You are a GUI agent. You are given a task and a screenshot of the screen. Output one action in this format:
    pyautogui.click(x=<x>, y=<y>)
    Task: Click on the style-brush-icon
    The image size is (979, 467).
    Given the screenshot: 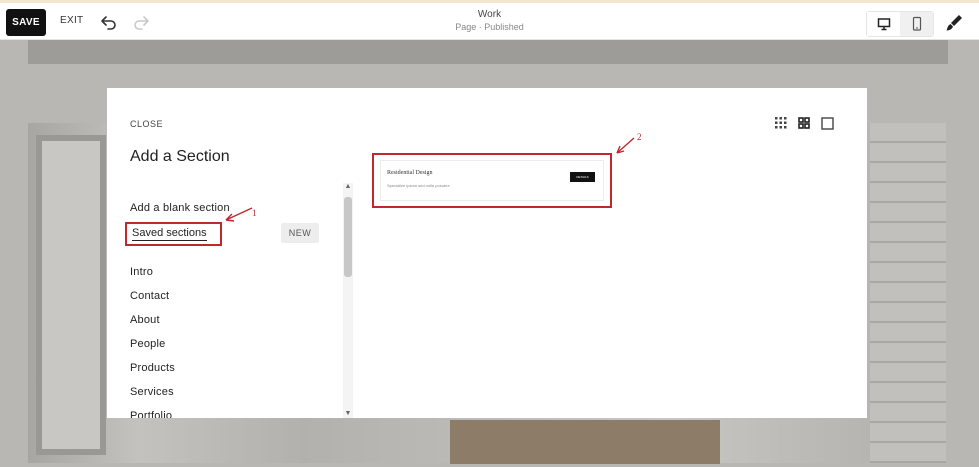 What is the action you would take?
    pyautogui.click(x=954, y=23)
    